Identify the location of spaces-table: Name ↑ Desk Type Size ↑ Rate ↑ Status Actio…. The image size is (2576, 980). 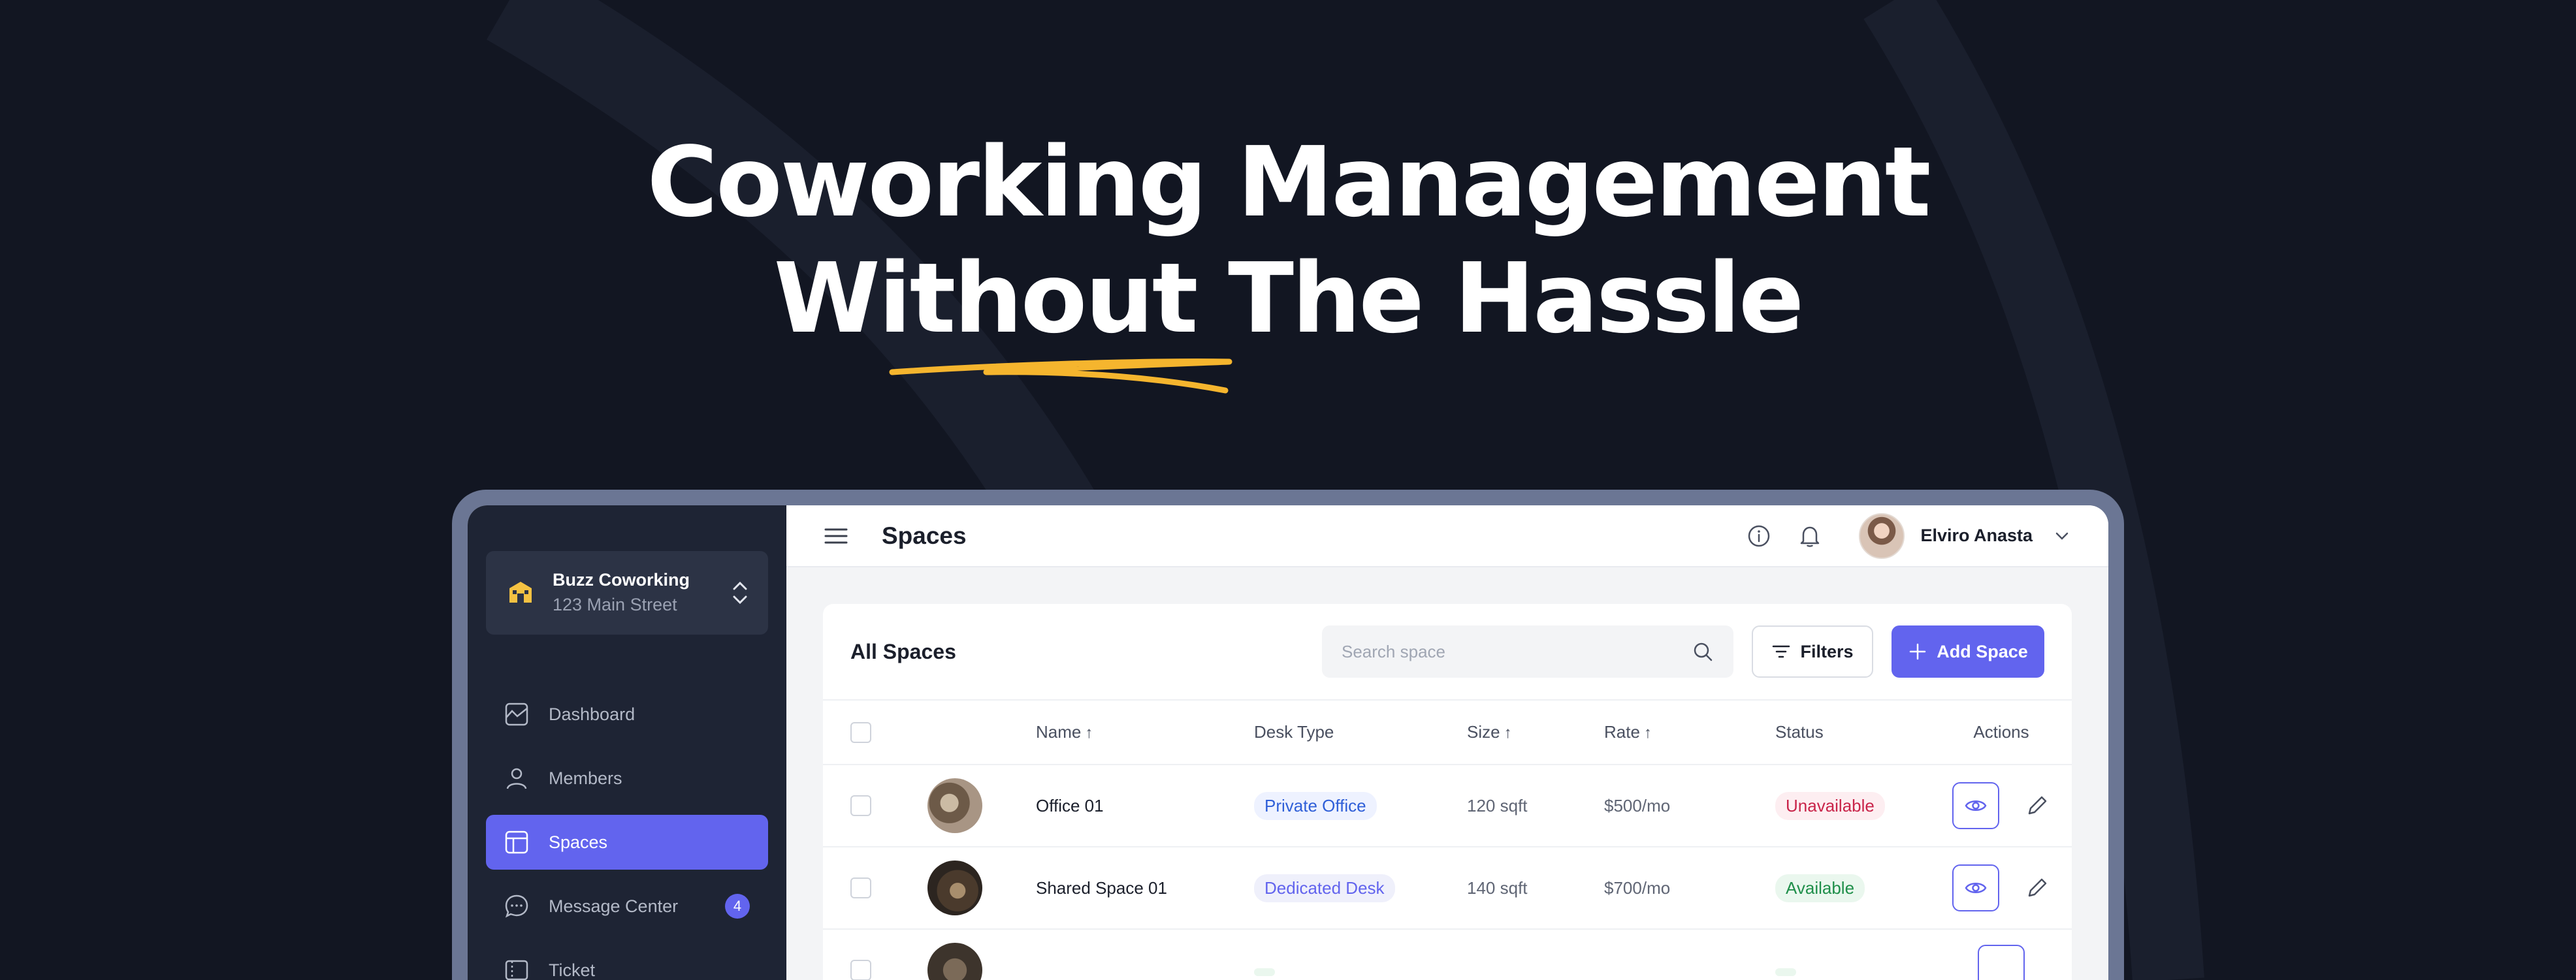
(1447, 840).